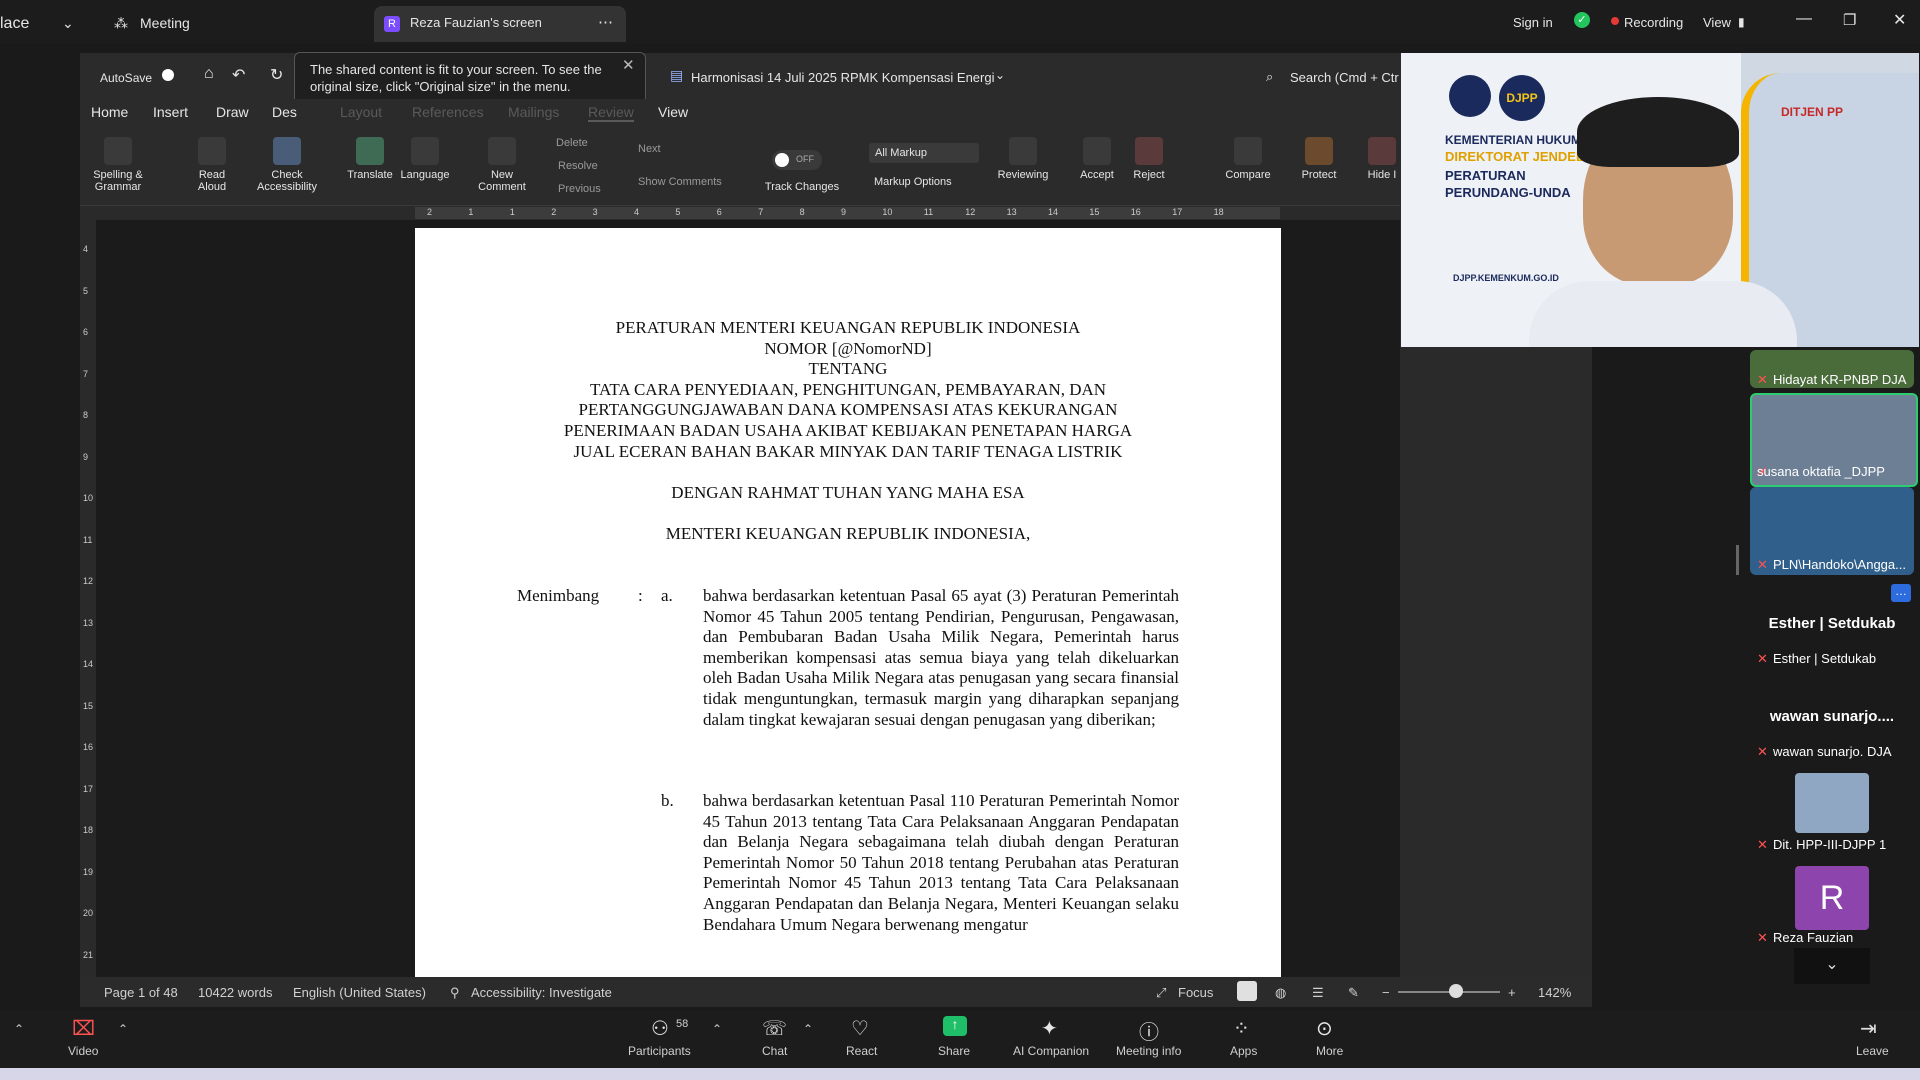 This screenshot has width=1920, height=1080. I want to click on zoom-out-icon: −, so click(1386, 992).